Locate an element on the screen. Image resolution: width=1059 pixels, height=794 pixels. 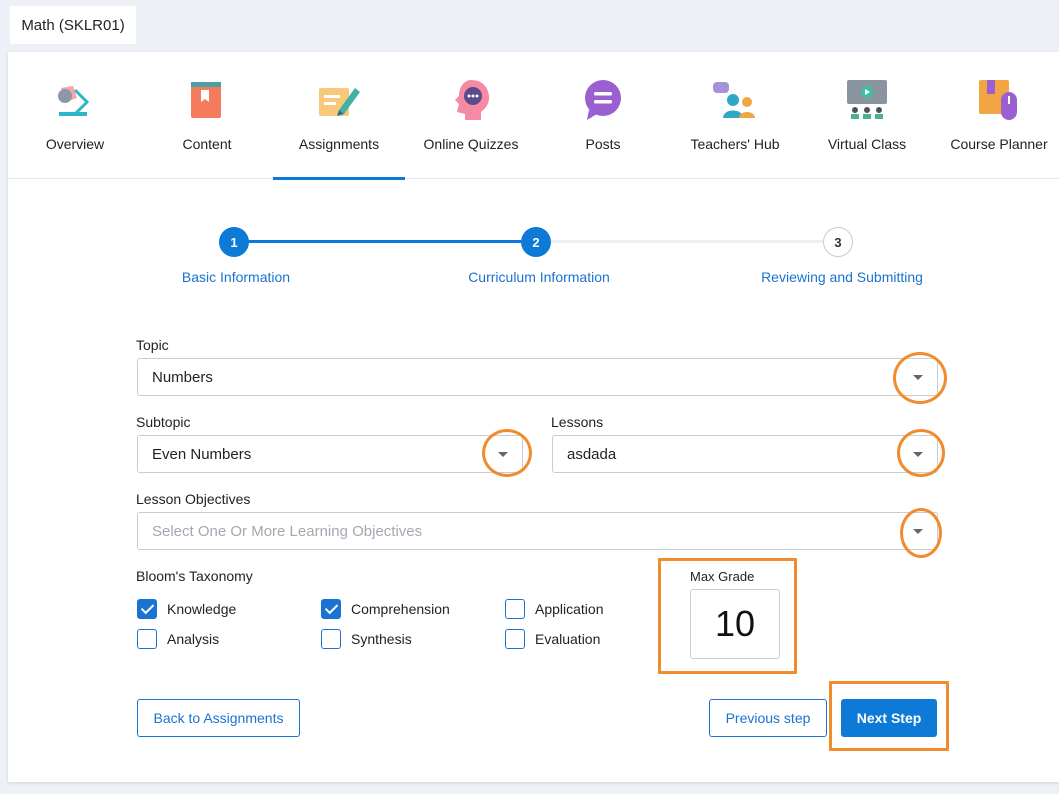
step-1-circle: 1 is located at coordinates (234, 242).